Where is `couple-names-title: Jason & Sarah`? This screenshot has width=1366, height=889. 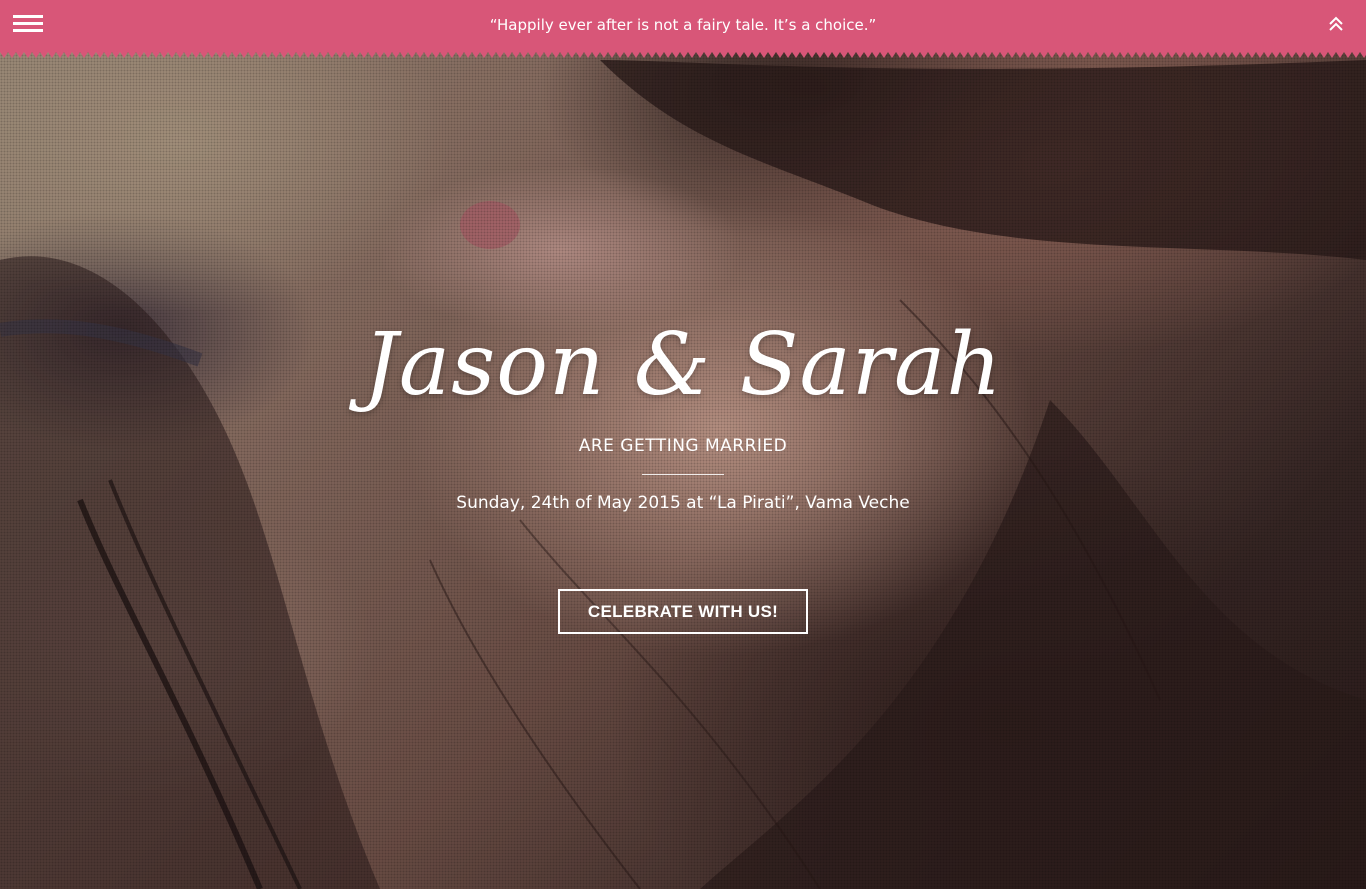
couple-names-title: Jason & Sarah is located at coordinates (683, 365).